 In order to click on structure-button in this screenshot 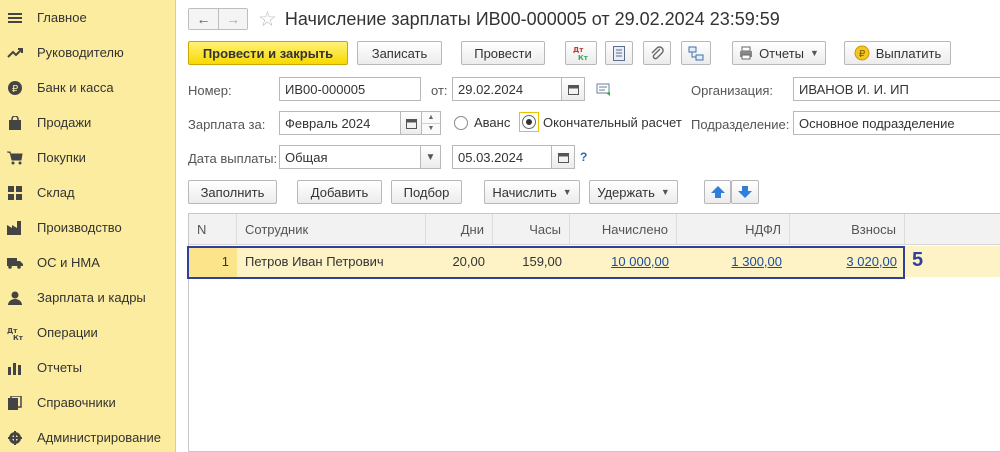, I will do `click(696, 53)`.